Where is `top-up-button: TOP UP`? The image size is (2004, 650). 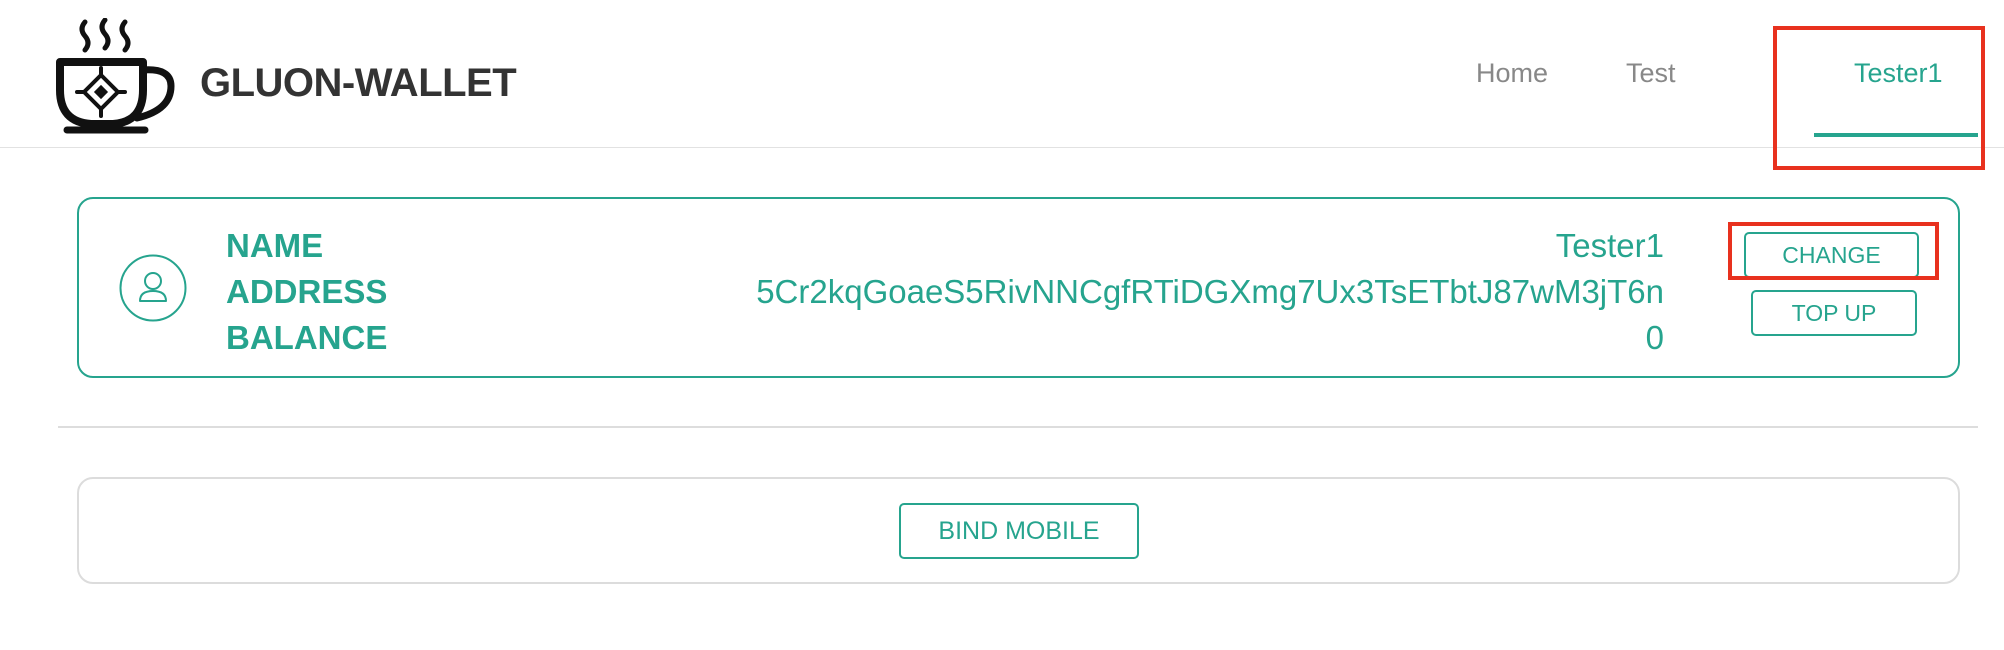
top-up-button: TOP UP is located at coordinates (1834, 313).